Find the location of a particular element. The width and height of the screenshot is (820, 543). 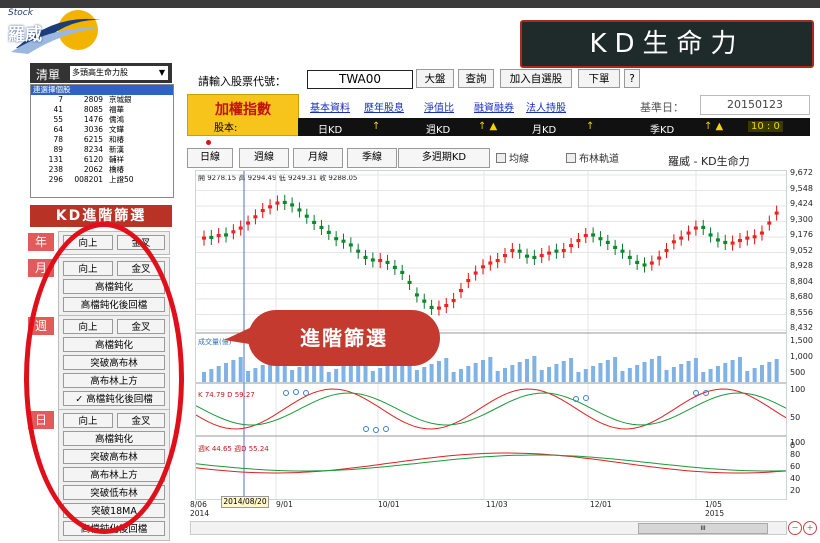

kd2-label: 週K 44.65 週D 55.24 is located at coordinates (233, 449).